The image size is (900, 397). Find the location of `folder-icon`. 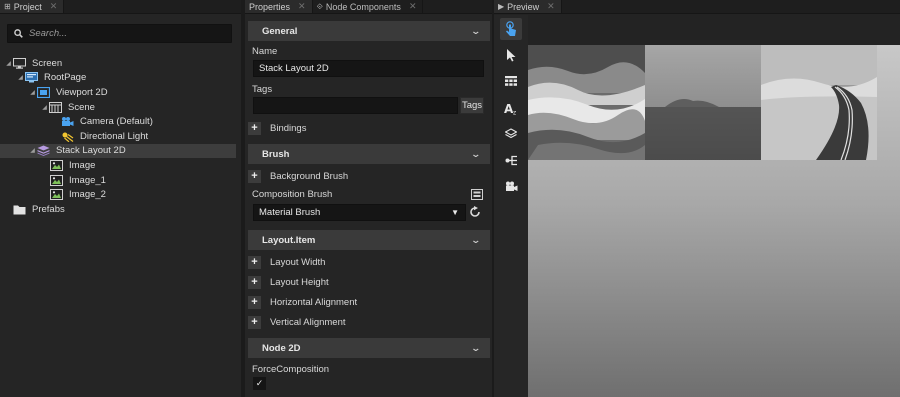

folder-icon is located at coordinates (19, 209).